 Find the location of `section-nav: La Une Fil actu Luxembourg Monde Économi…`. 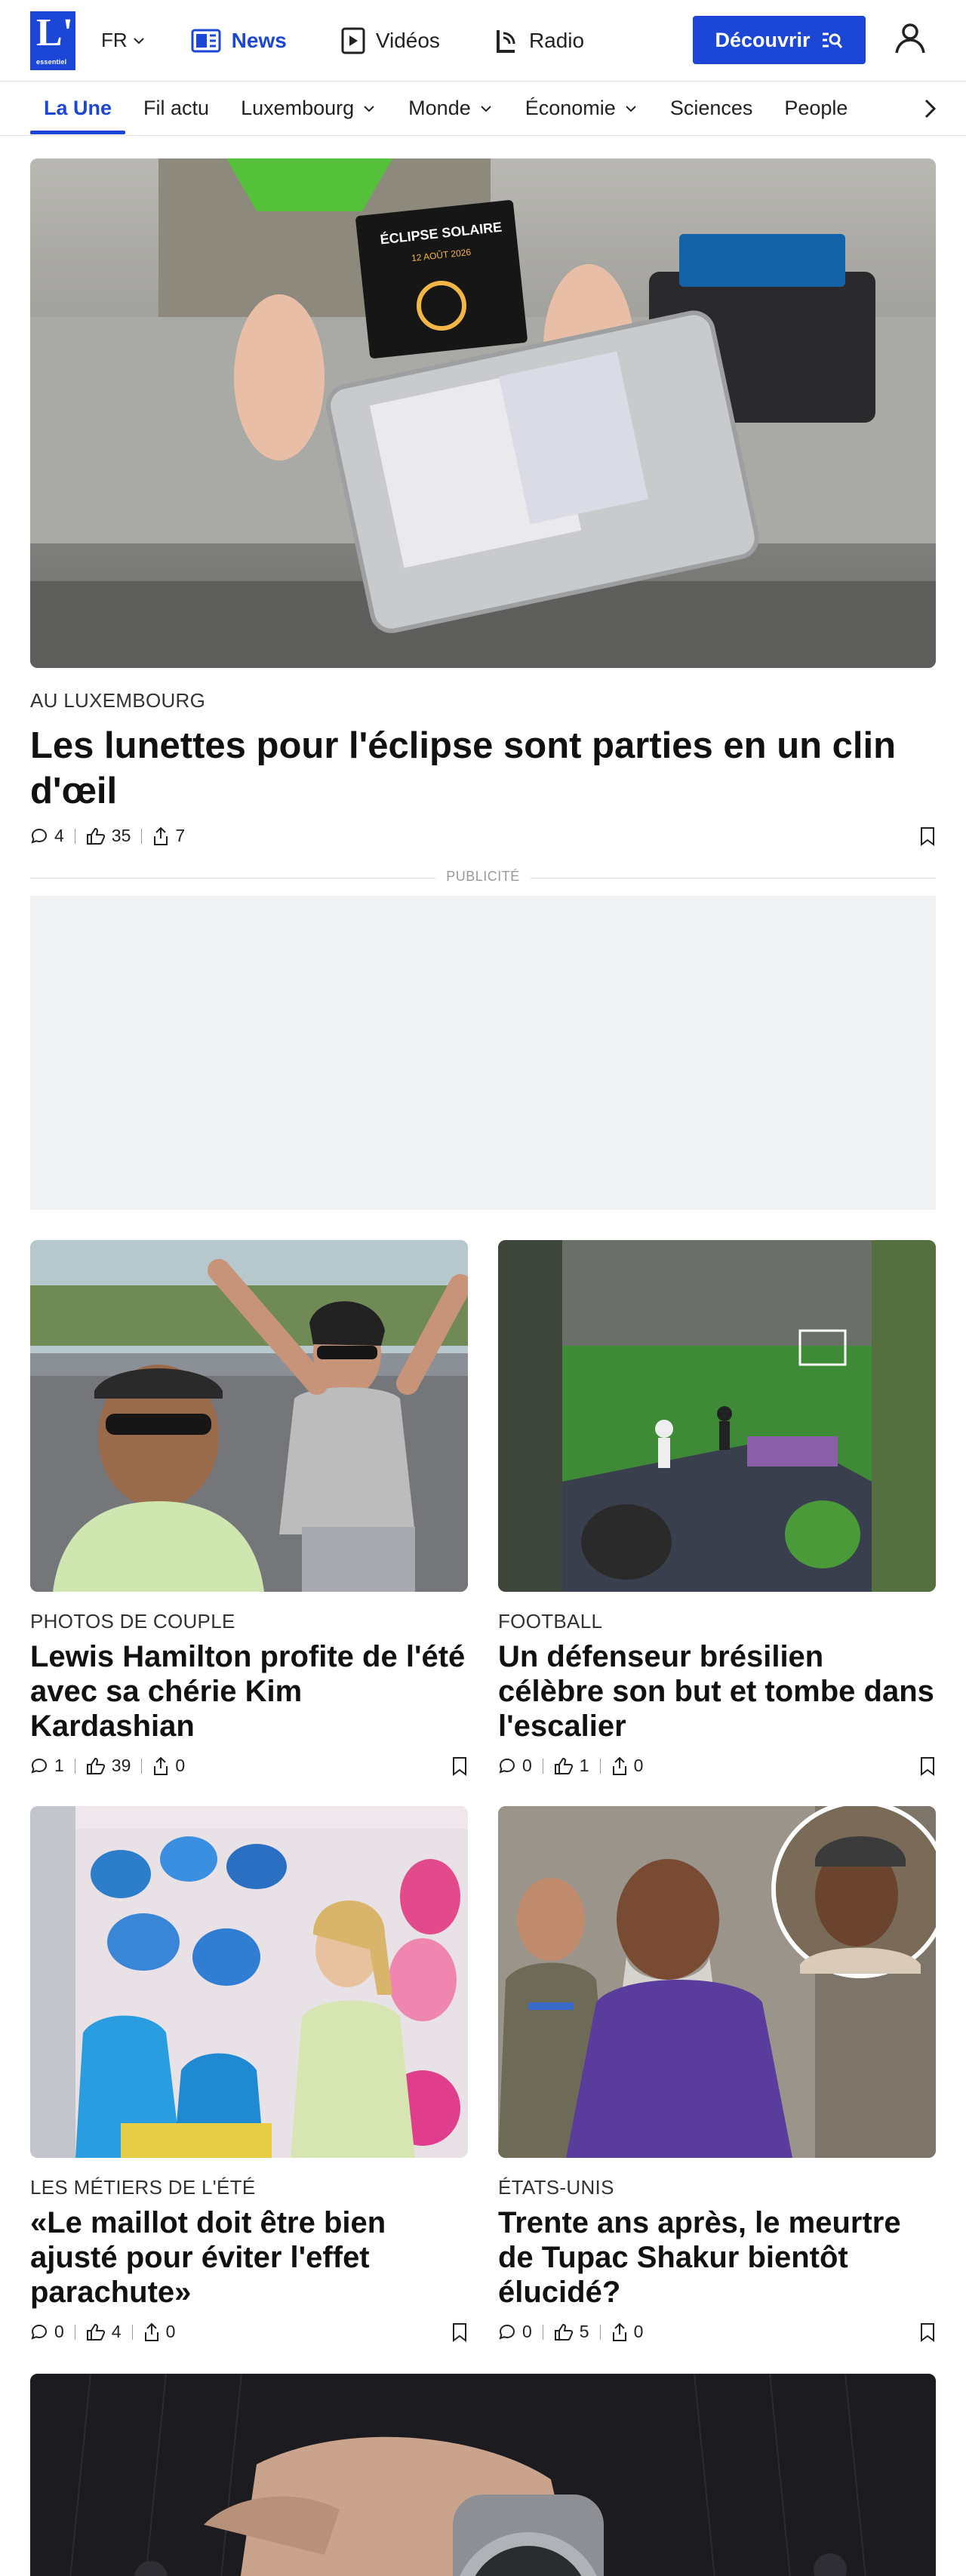

section-nav: La Une Fil actu Luxembourg Monde Économi… is located at coordinates (483, 109).